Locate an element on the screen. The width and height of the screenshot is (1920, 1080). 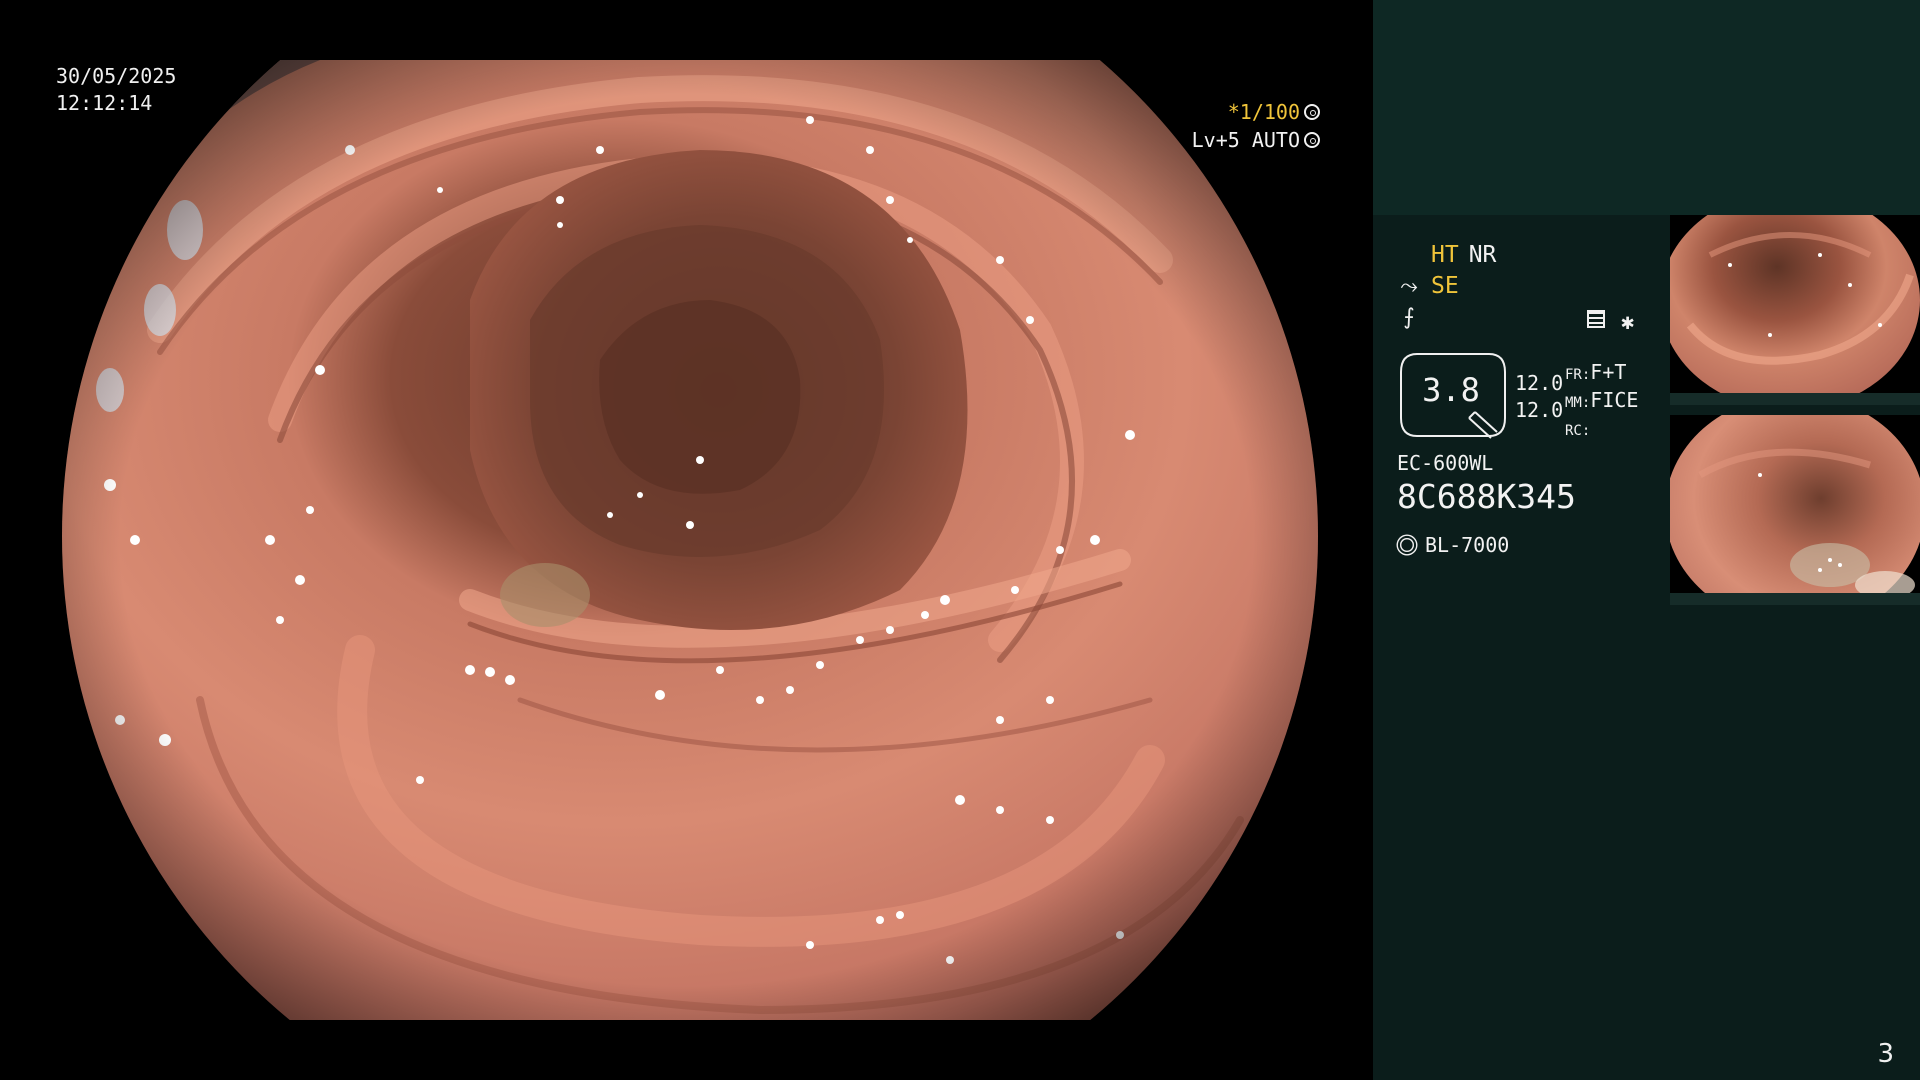
panel-top-area is located at coordinates (1646, 107).